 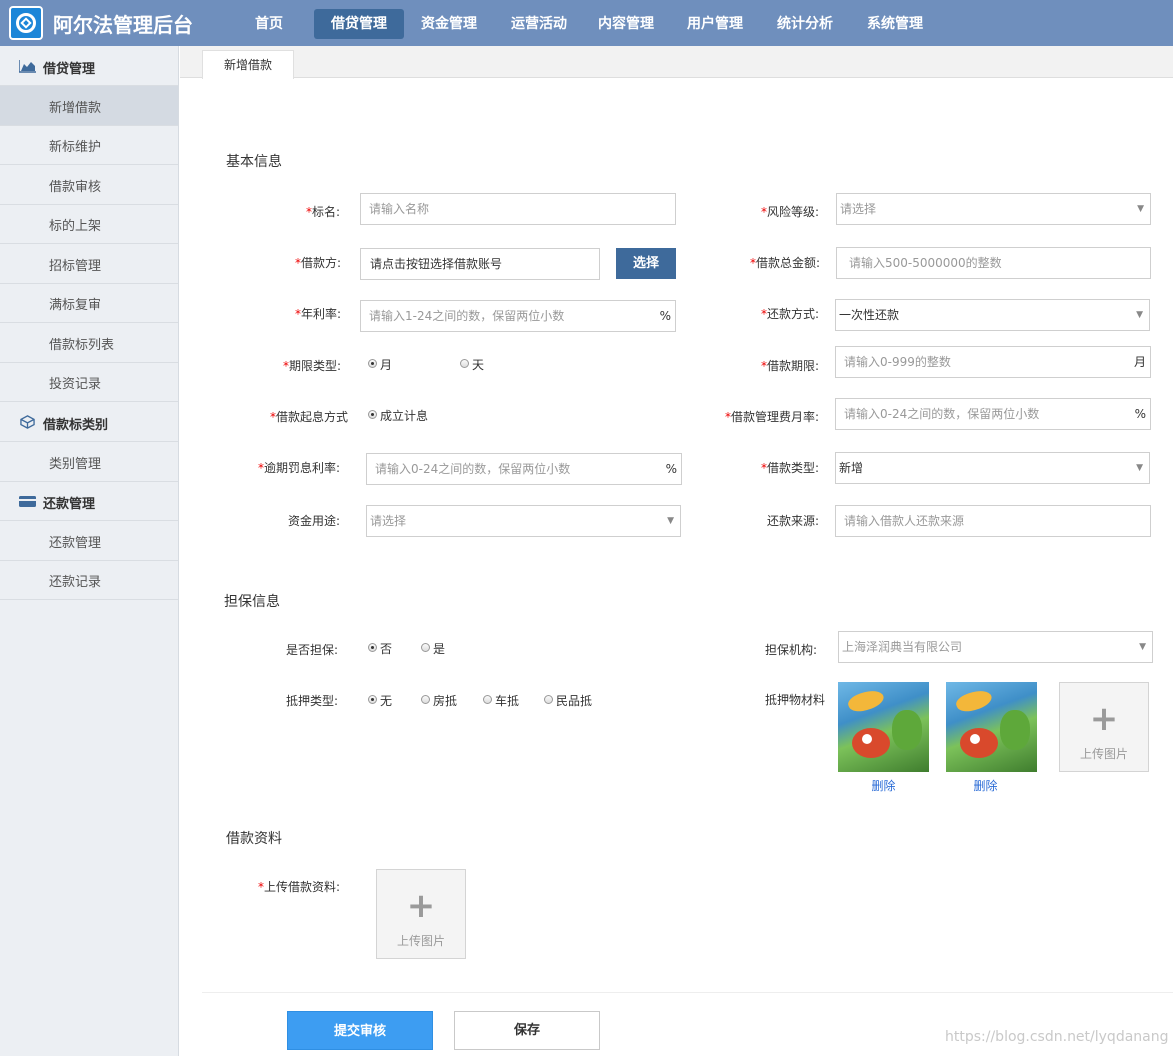 I want to click on fee-rate-input: 请输入0-24之间的数，保留两位小数%, so click(x=993, y=414).